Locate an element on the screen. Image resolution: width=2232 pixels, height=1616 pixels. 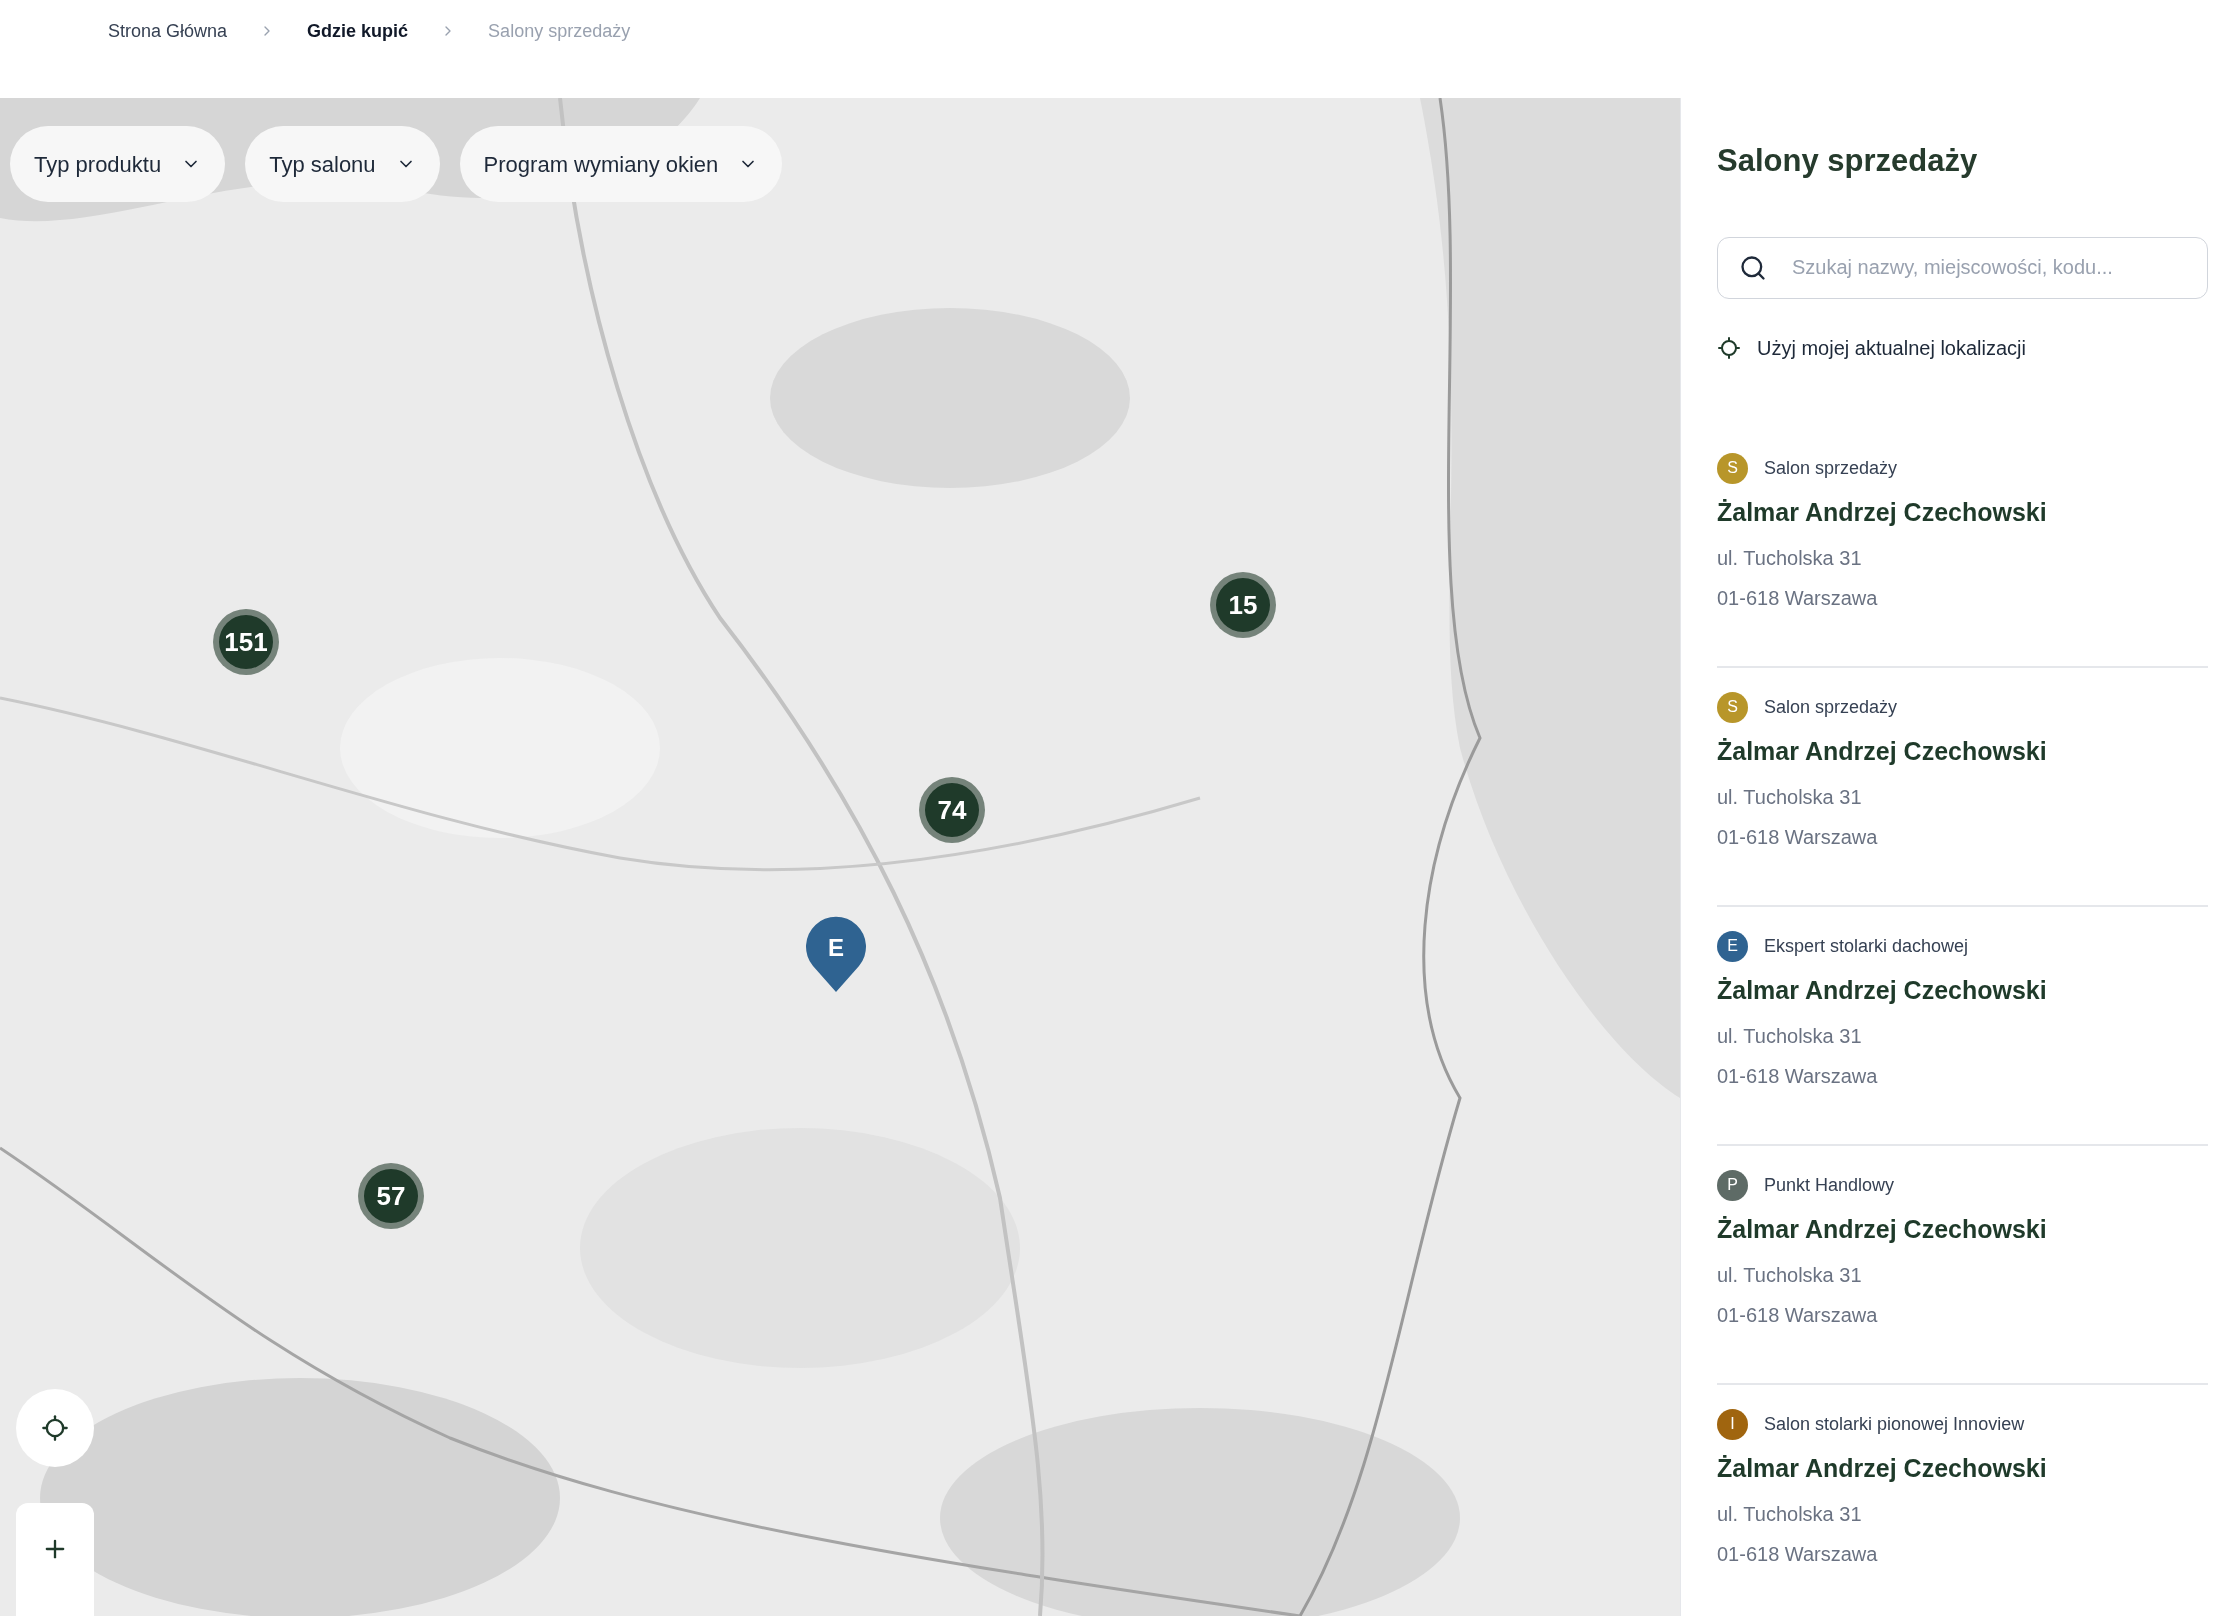
sidebar-title: Salony sprzedaży is located at coordinates (1848, 161).